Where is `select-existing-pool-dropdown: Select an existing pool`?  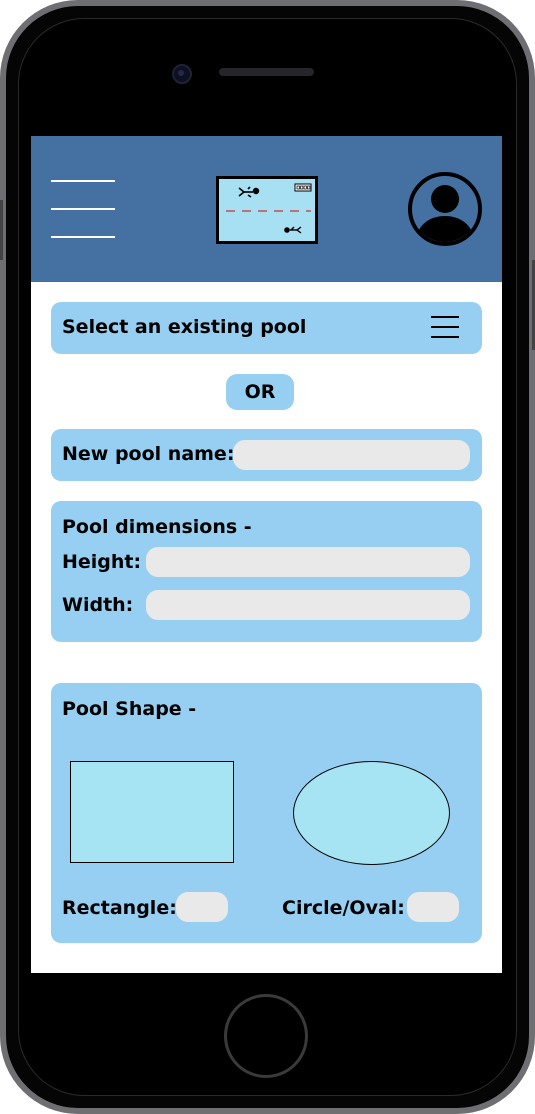
select-existing-pool-dropdown: Select an existing pool is located at coordinates (266, 328).